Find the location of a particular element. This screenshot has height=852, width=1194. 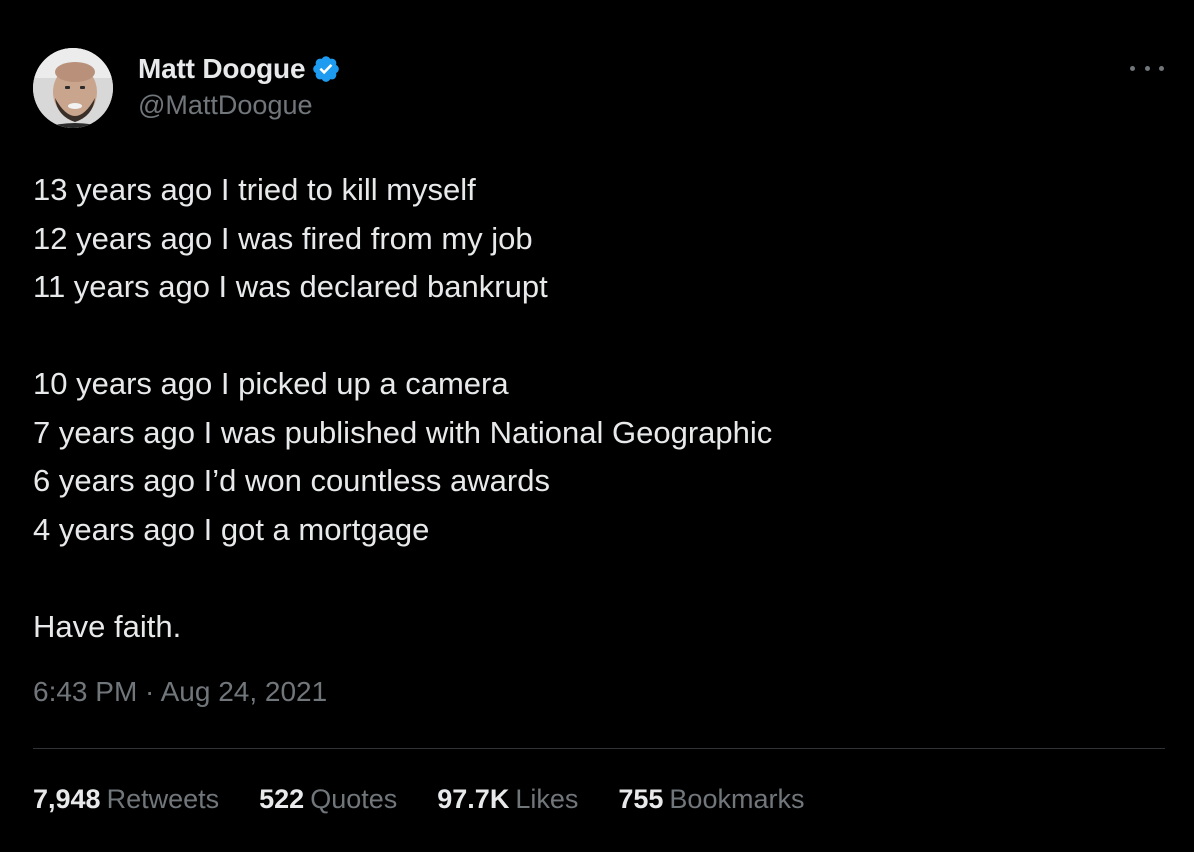

tweet-timestamp: 6:43 PM · Aug 24, 2021 is located at coordinates (180, 692).